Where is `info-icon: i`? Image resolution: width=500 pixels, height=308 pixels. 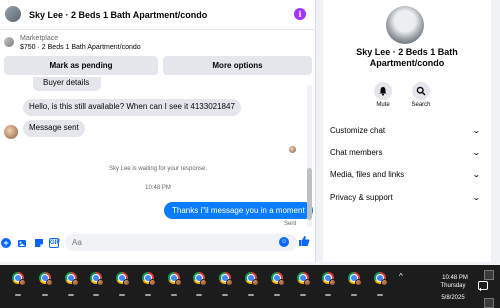 info-icon: i is located at coordinates (300, 14).